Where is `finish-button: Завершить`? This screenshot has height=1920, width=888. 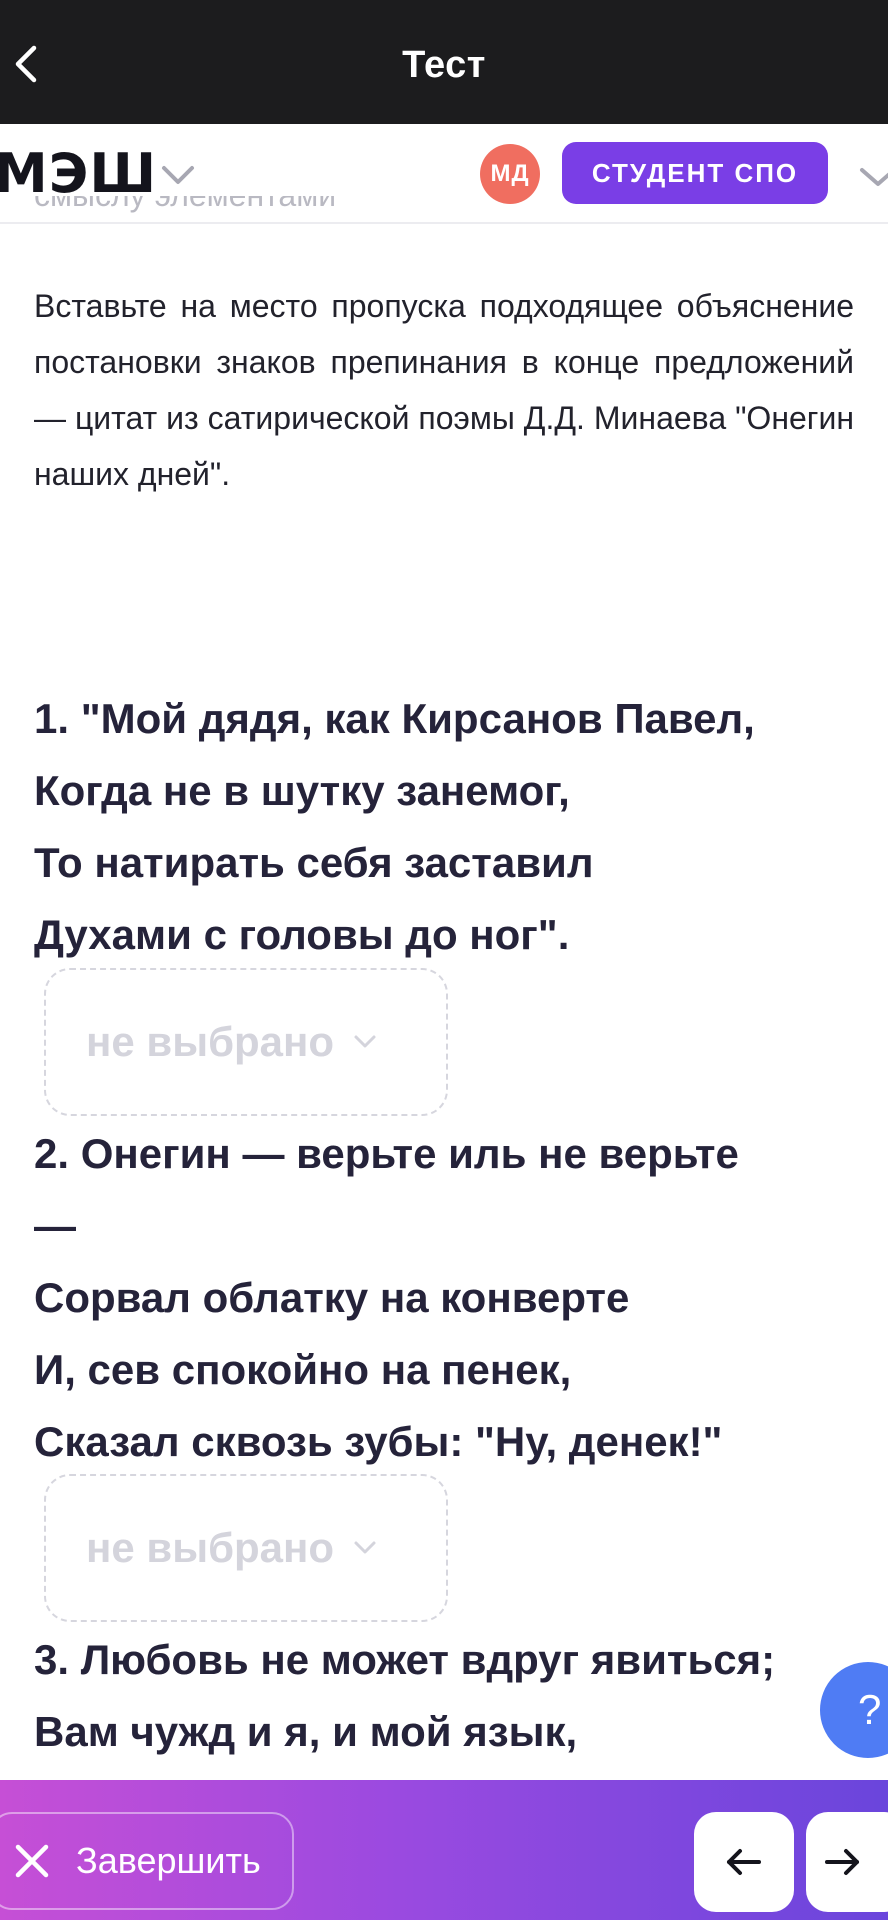
finish-button: Завершить is located at coordinates (147, 1861).